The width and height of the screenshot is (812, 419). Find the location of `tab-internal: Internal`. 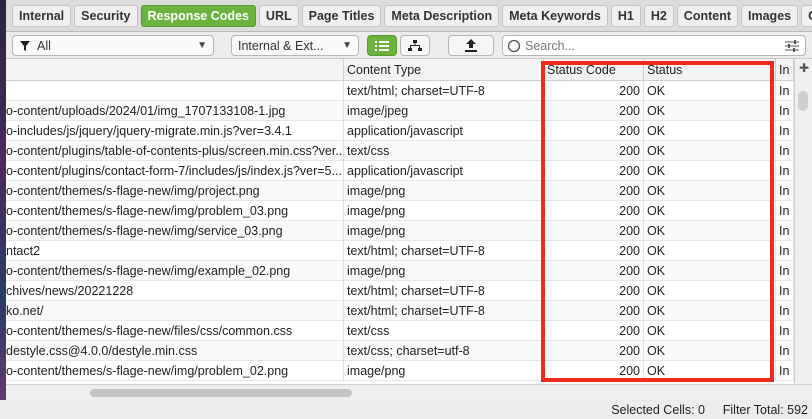

tab-internal: Internal is located at coordinates (42, 15).